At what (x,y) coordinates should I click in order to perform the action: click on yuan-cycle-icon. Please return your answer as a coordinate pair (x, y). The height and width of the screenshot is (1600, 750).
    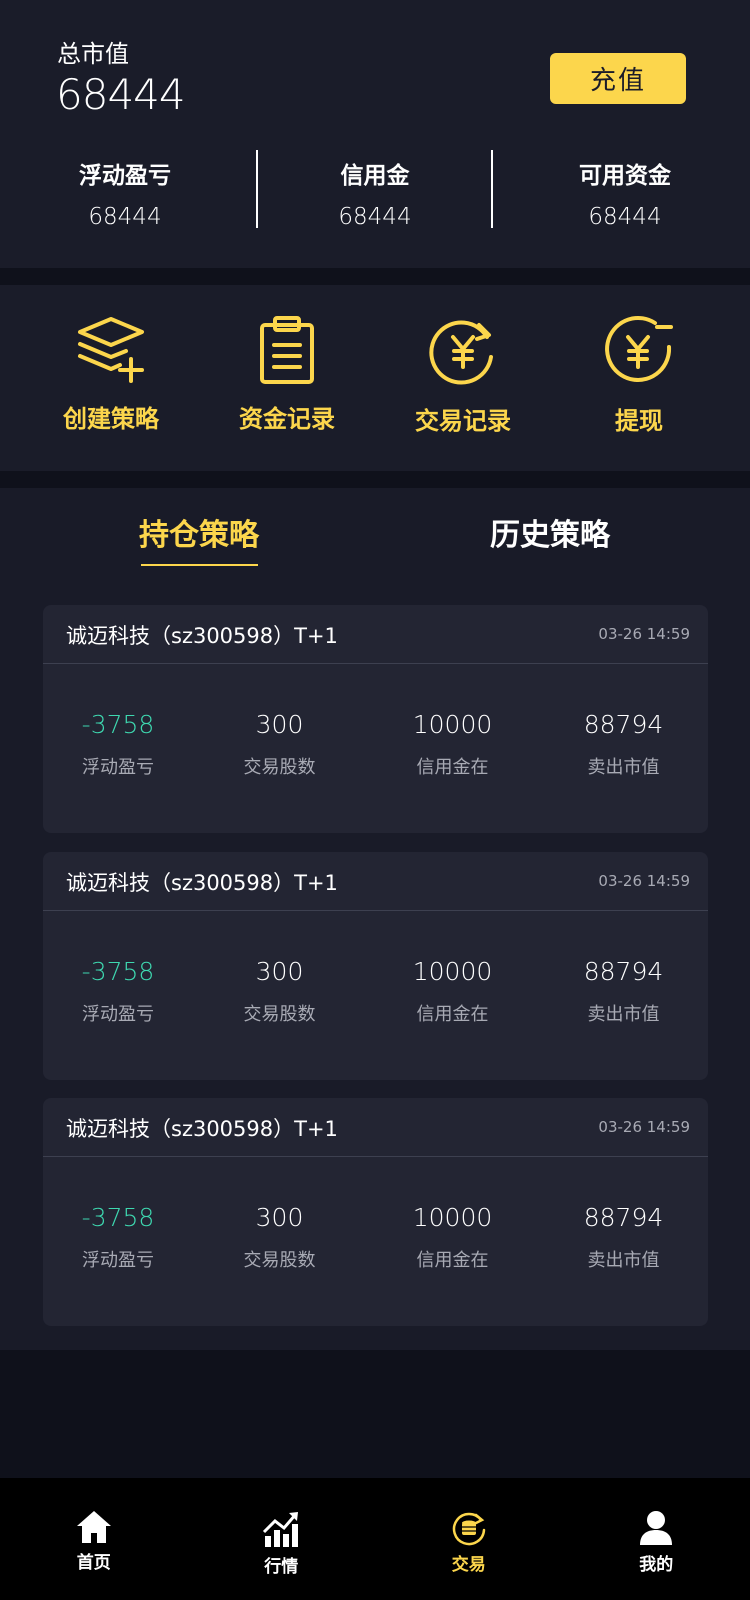
    Looking at the image, I should click on (461, 352).